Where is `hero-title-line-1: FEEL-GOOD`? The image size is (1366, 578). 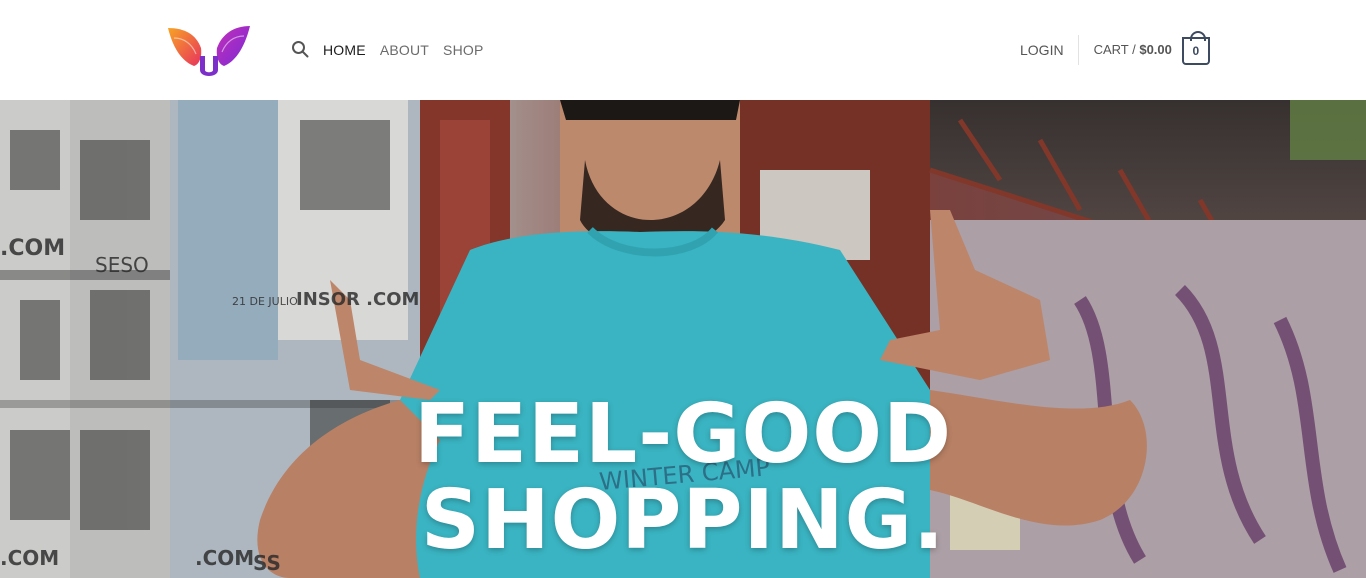 hero-title-line-1: FEEL-GOOD is located at coordinates (683, 434).